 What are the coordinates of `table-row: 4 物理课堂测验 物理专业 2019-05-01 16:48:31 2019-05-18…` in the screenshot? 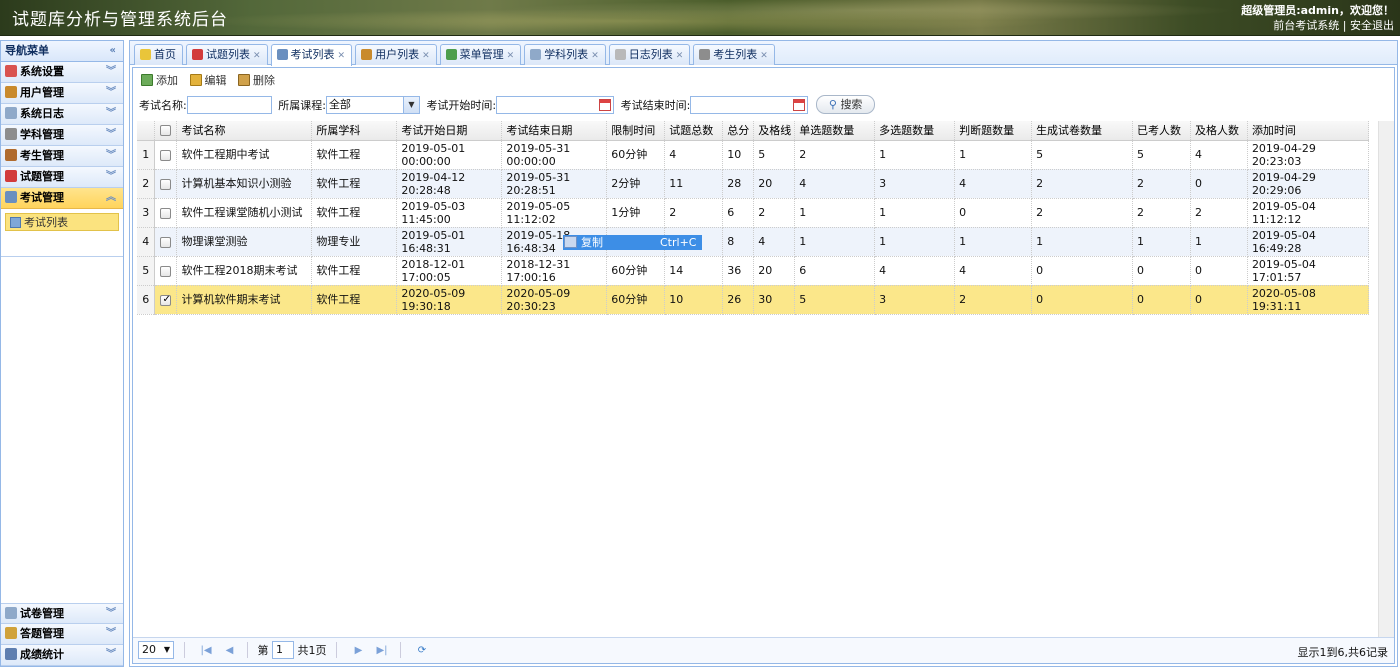 It's located at (753, 242).